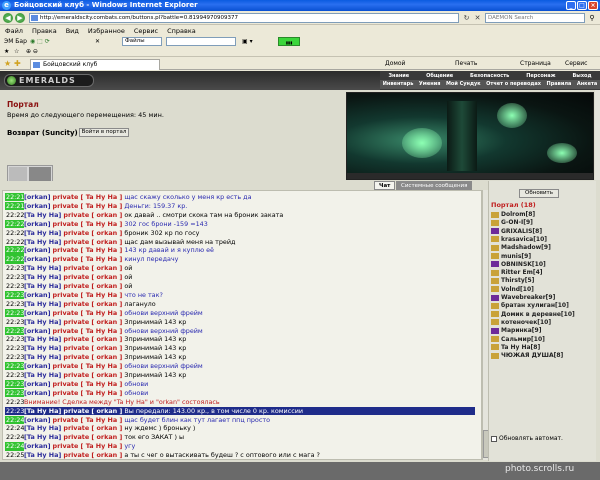 Image resolution: width=600 pixels, height=480 pixels. I want to click on add-favorite-icon: ★, so click(6, 52).